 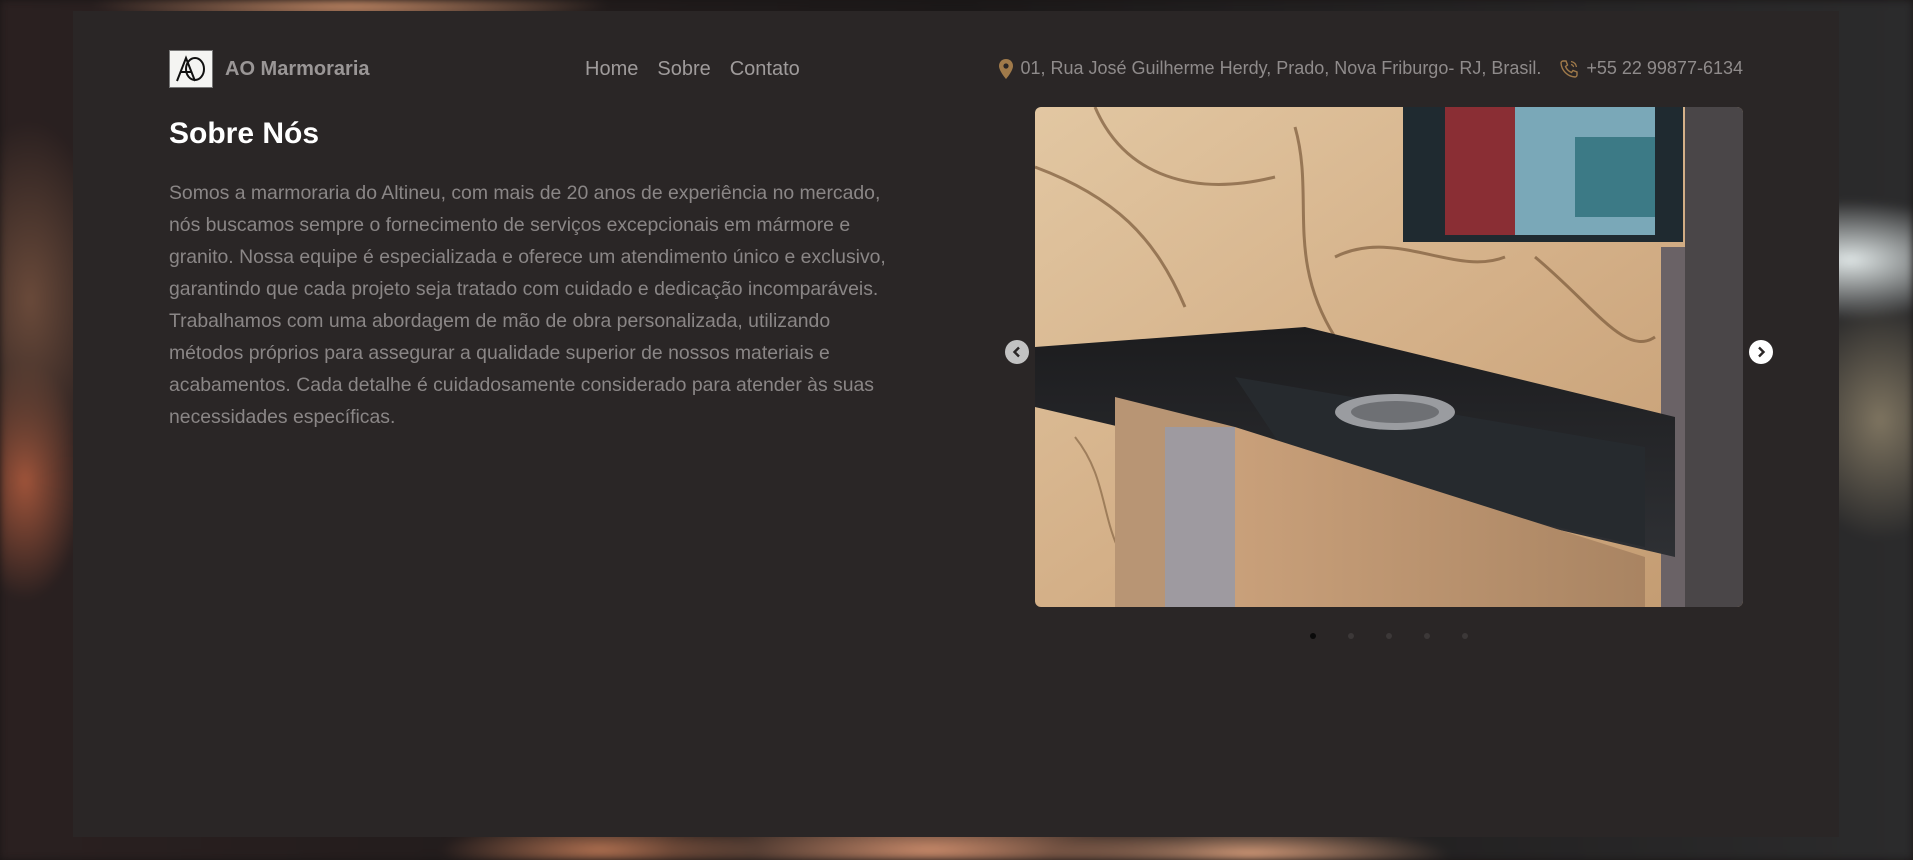 I want to click on brand-logo, so click(x=191, y=69).